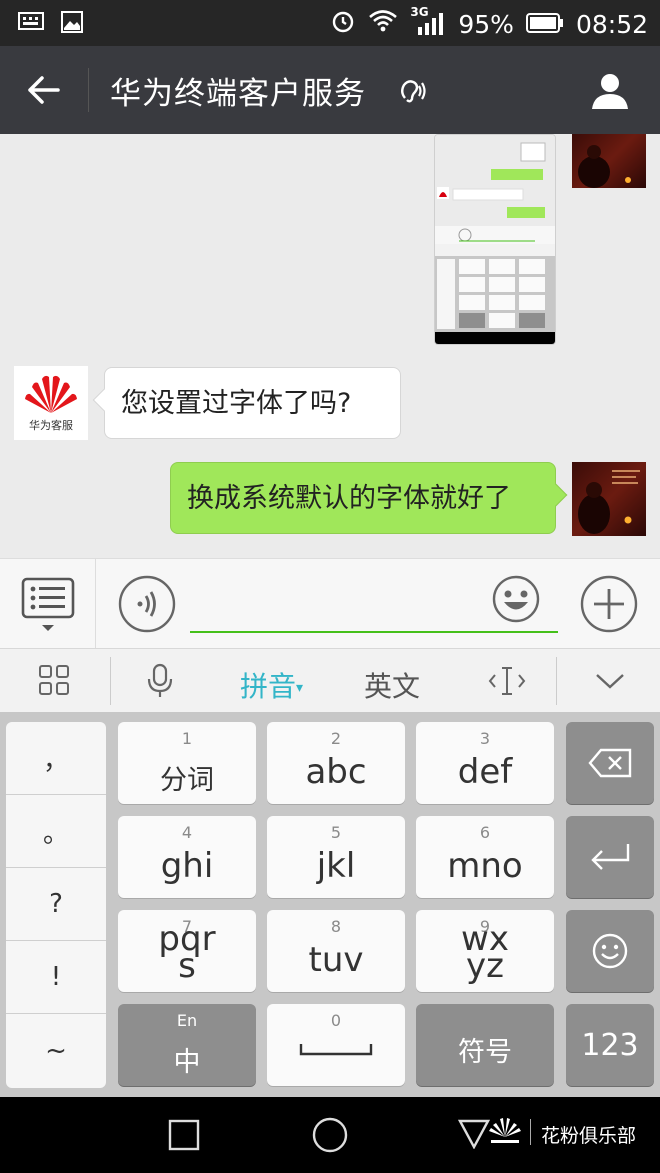 This screenshot has height=1173, width=660. Describe the element at coordinates (485, 857) in the screenshot. I see `key-6: 6 mno` at that location.